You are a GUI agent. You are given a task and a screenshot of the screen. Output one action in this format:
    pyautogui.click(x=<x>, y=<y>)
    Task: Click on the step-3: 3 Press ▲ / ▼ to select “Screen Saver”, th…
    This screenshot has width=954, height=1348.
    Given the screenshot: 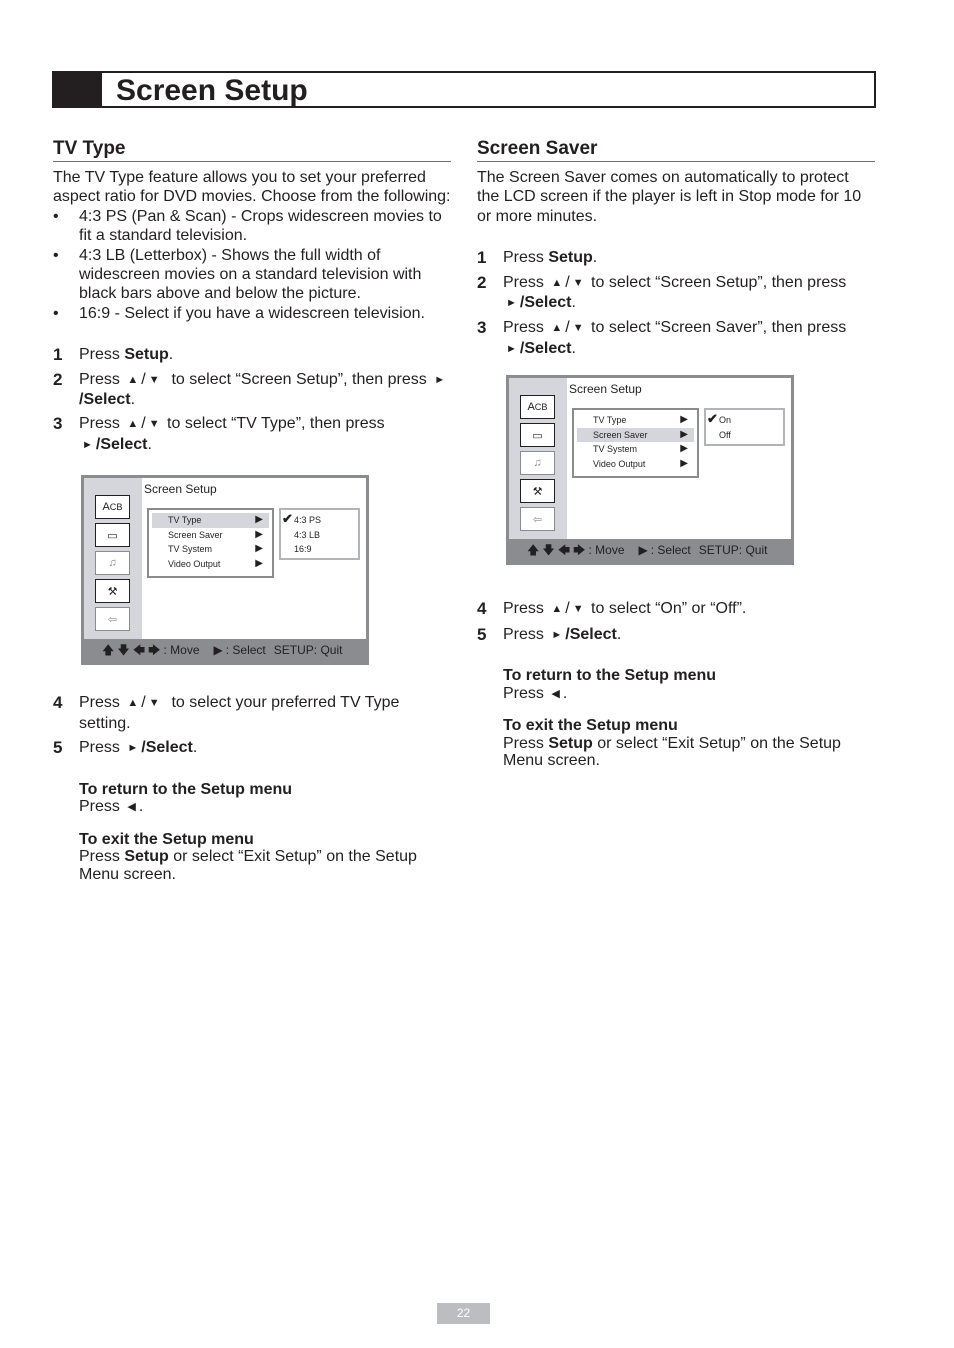 What is the action you would take?
    pyautogui.click(x=676, y=338)
    